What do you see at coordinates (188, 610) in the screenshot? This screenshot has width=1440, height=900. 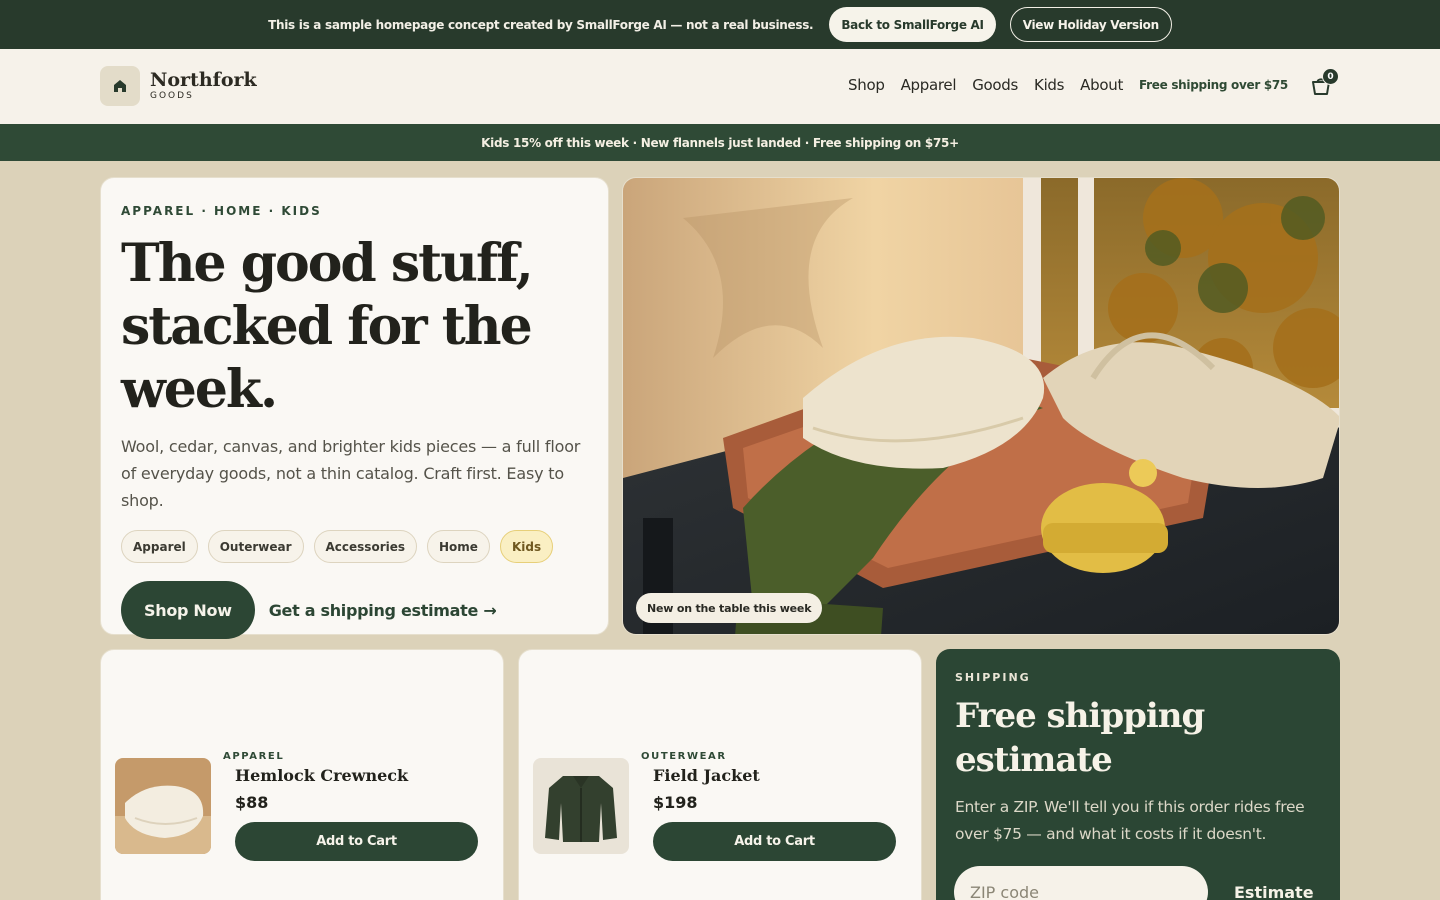 I see `shop-now-button: Shop Now` at bounding box center [188, 610].